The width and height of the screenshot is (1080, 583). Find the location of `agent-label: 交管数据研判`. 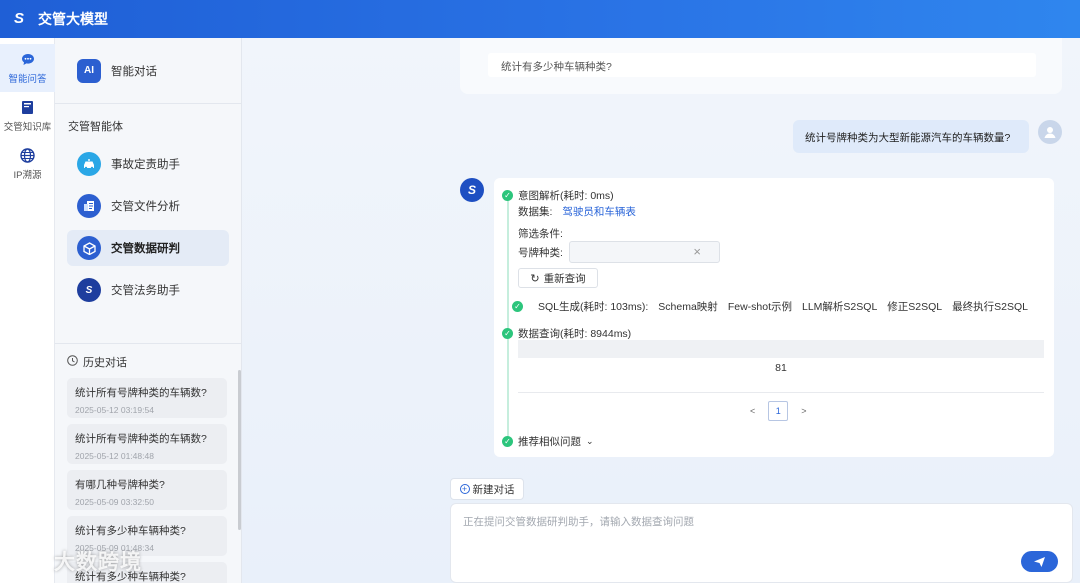

agent-label: 交管数据研判 is located at coordinates (145, 249).